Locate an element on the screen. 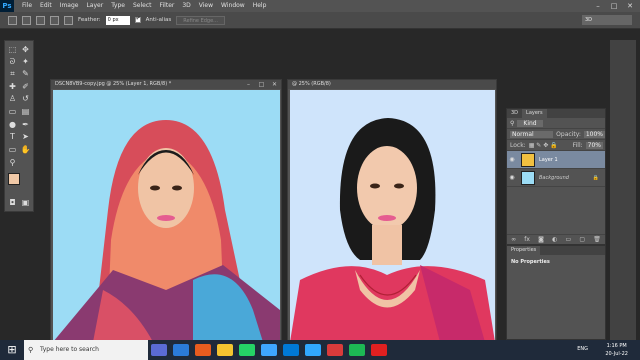 The width and height of the screenshot is (640, 360). new-selection-icon is located at coordinates (26, 20).